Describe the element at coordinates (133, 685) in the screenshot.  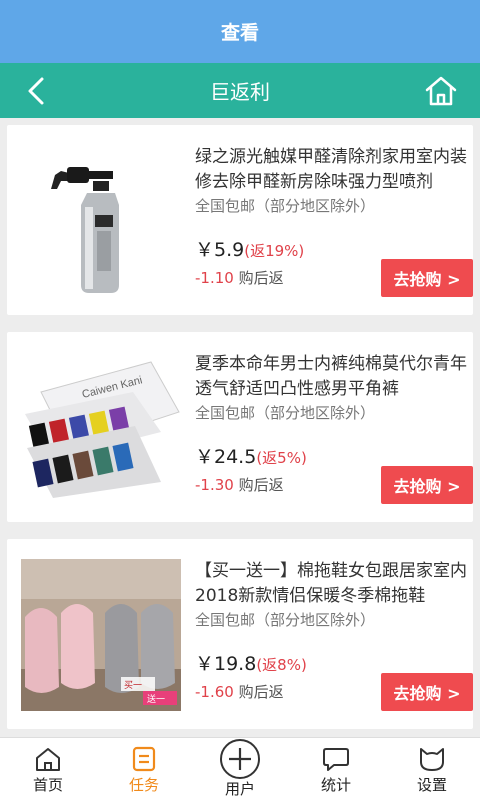
I see `slipper-promo-text-1: 买一` at that location.